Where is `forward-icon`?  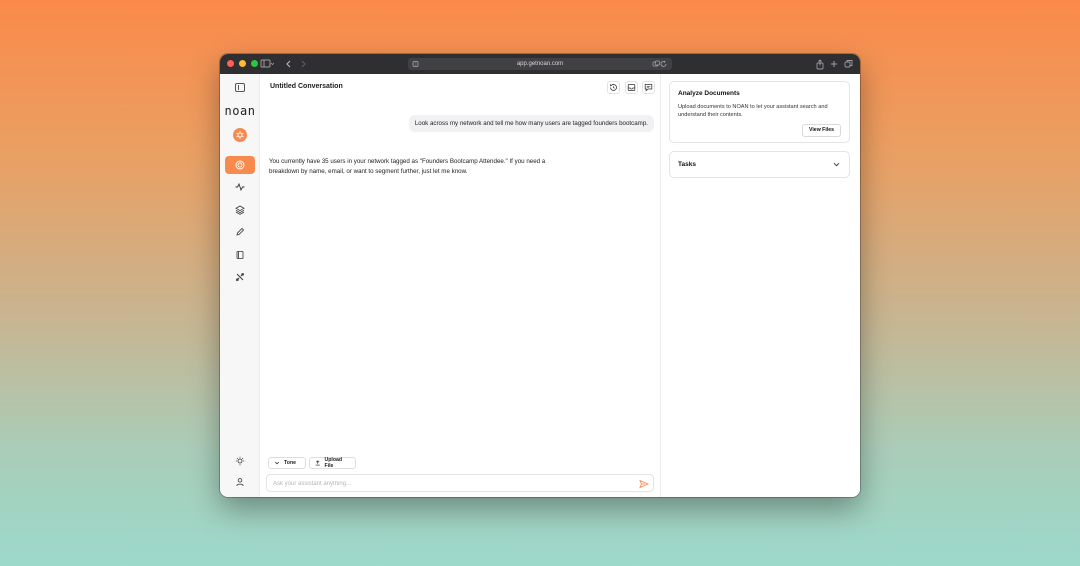 forward-icon is located at coordinates (303, 64).